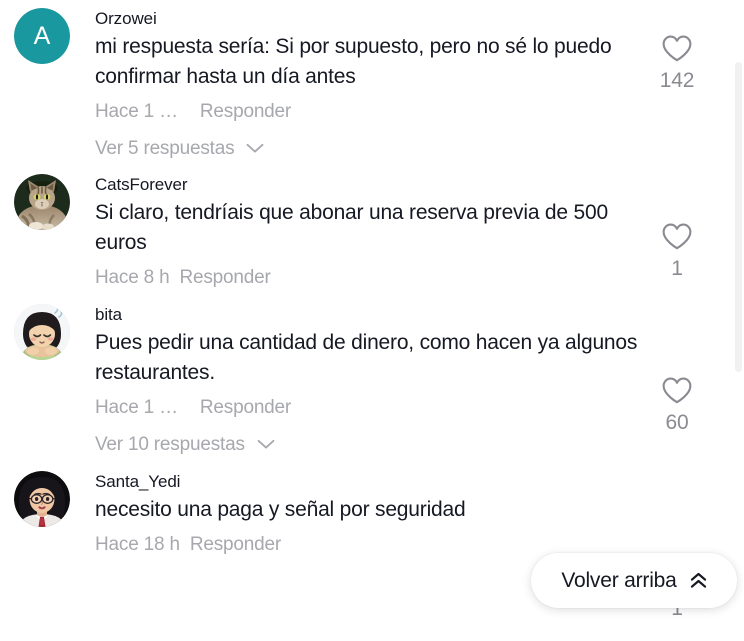 The image size is (744, 641). I want to click on view-replies-label: Ver 5 respuestas, so click(165, 148).